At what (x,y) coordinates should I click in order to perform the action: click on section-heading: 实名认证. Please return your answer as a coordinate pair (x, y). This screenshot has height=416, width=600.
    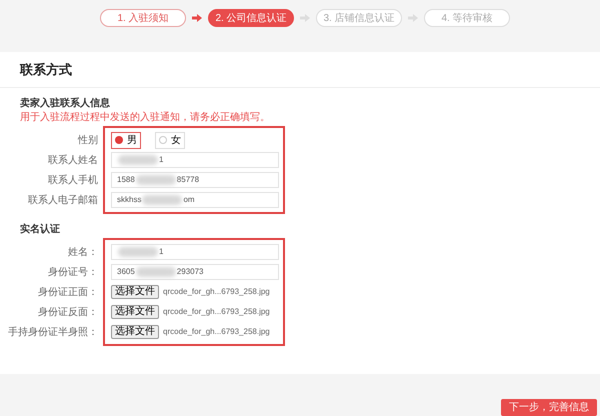
    Looking at the image, I should click on (40, 229).